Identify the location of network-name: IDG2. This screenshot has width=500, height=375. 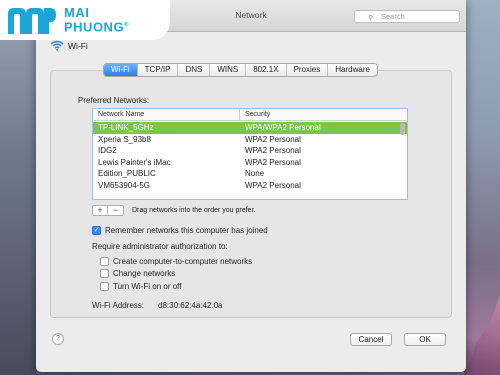
(107, 151).